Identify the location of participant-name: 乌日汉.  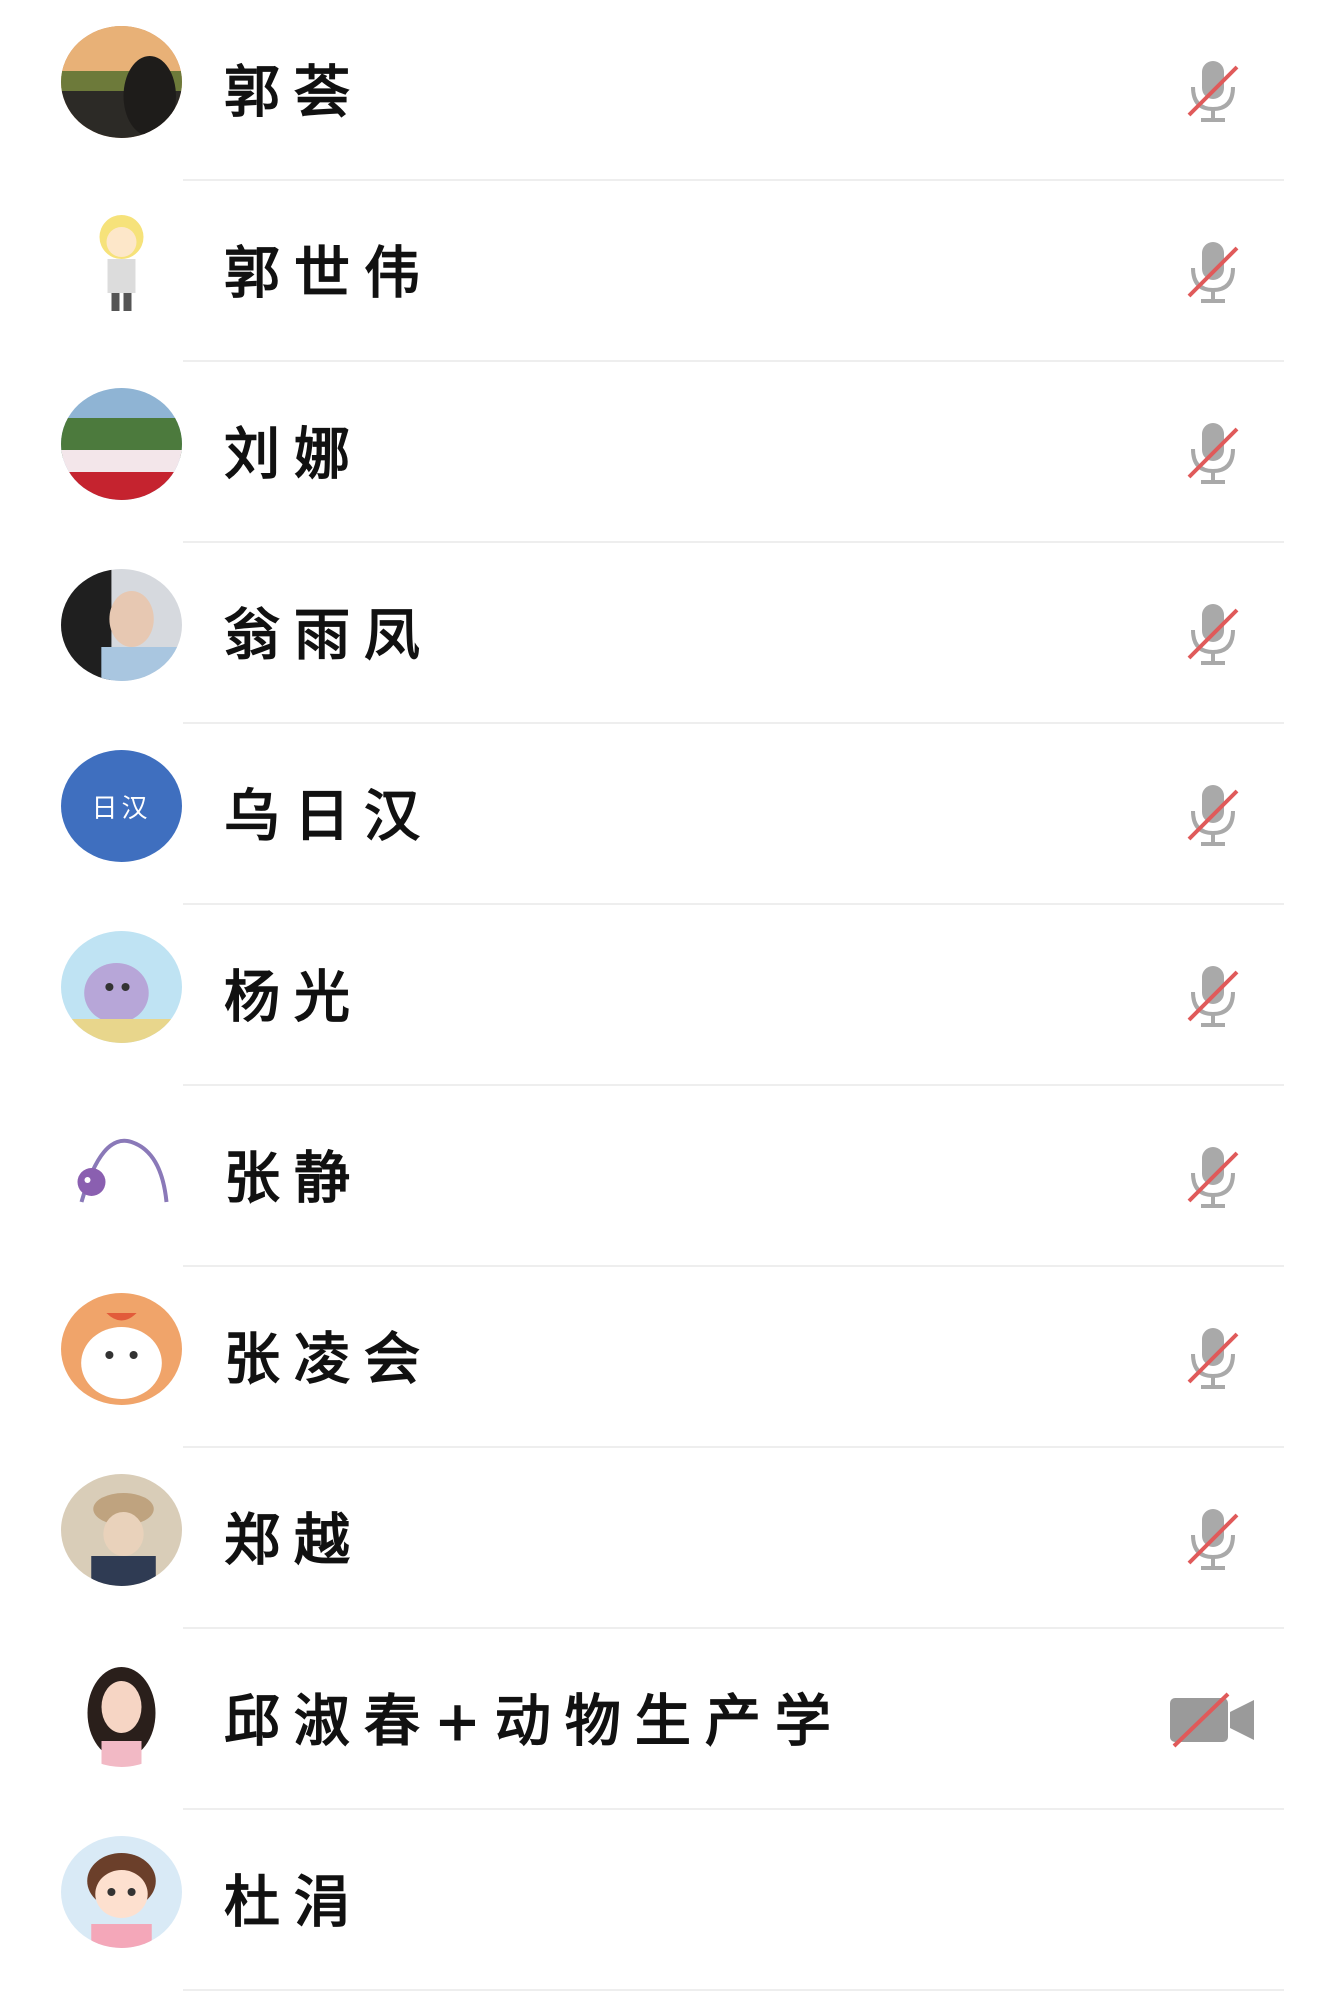
(329, 815).